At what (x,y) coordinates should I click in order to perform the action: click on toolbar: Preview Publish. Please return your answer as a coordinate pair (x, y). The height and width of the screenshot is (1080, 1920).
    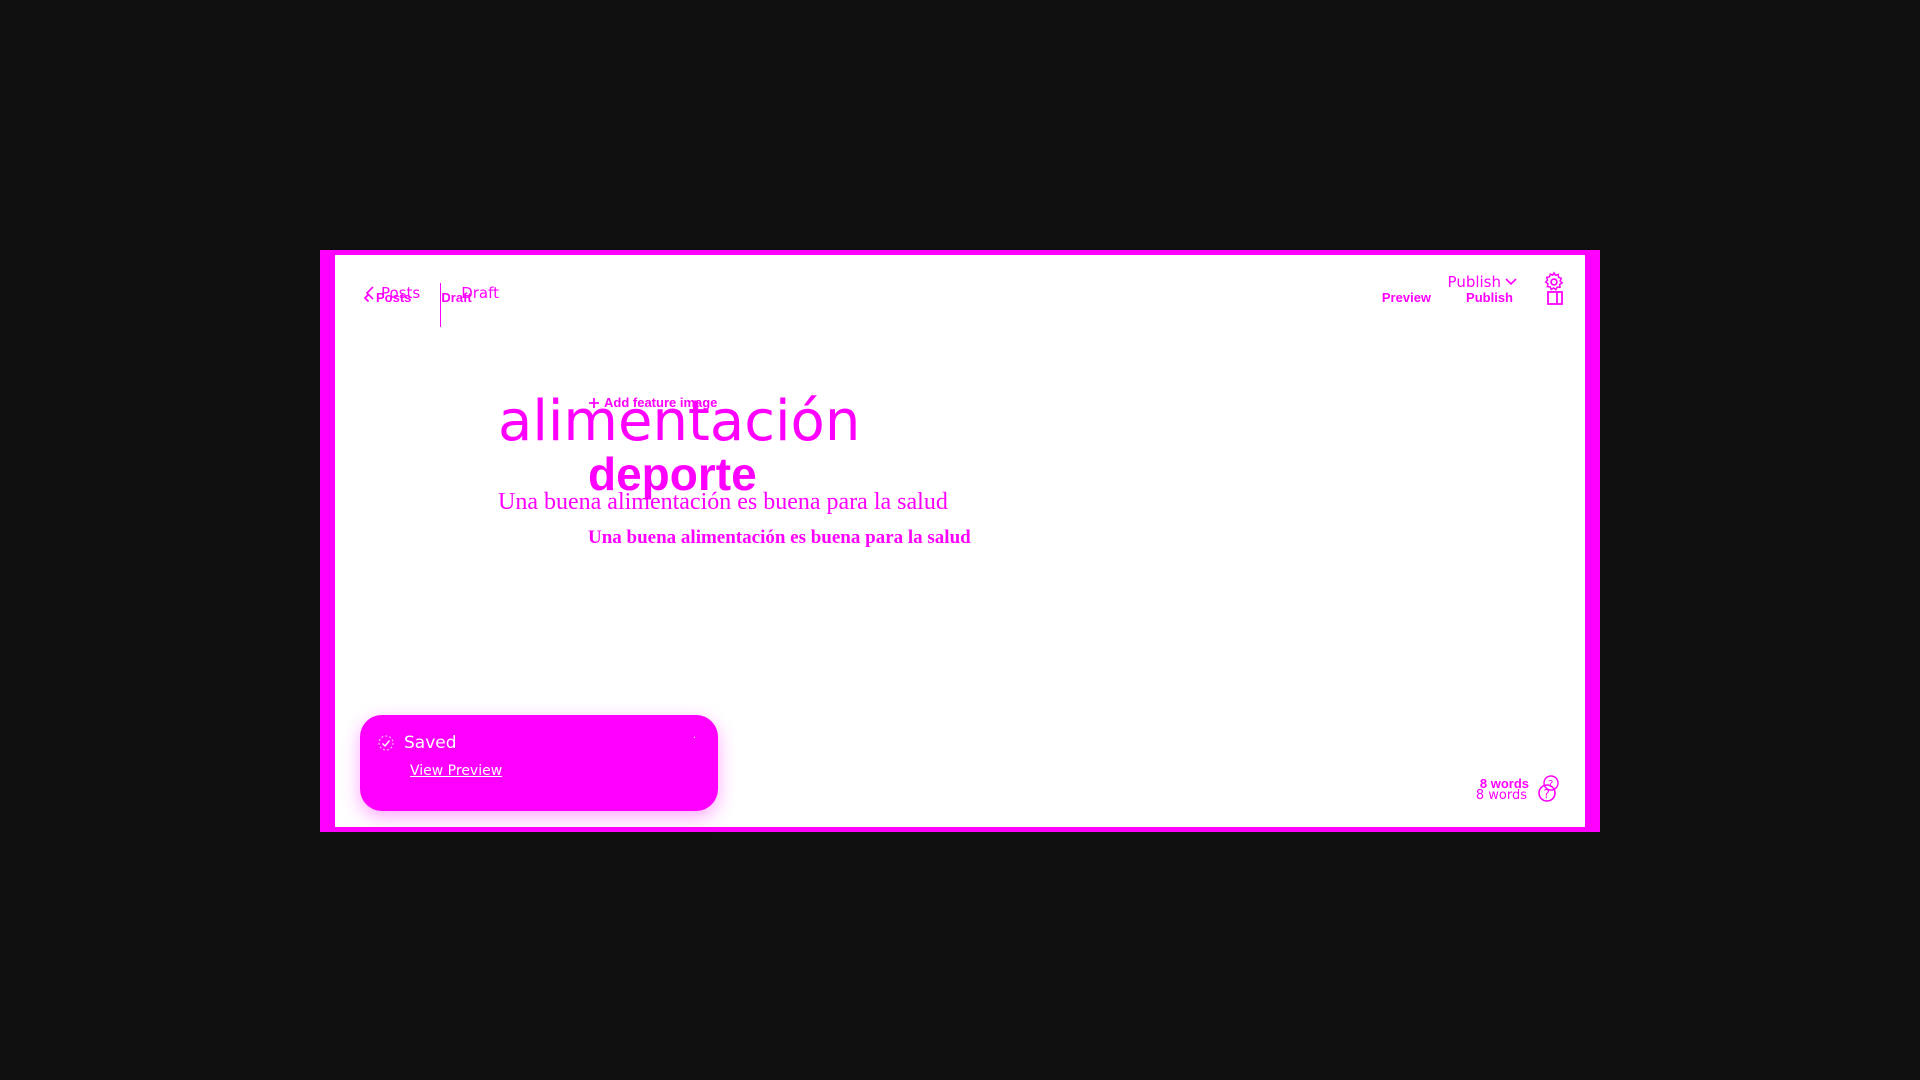
    Looking at the image, I should click on (1472, 297).